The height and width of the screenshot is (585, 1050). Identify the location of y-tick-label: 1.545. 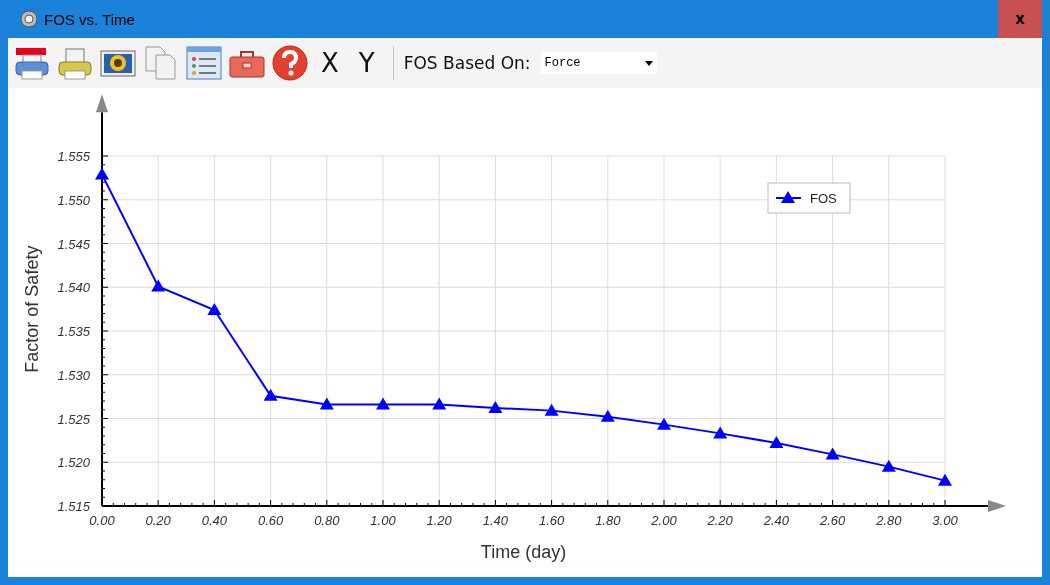
(73, 244).